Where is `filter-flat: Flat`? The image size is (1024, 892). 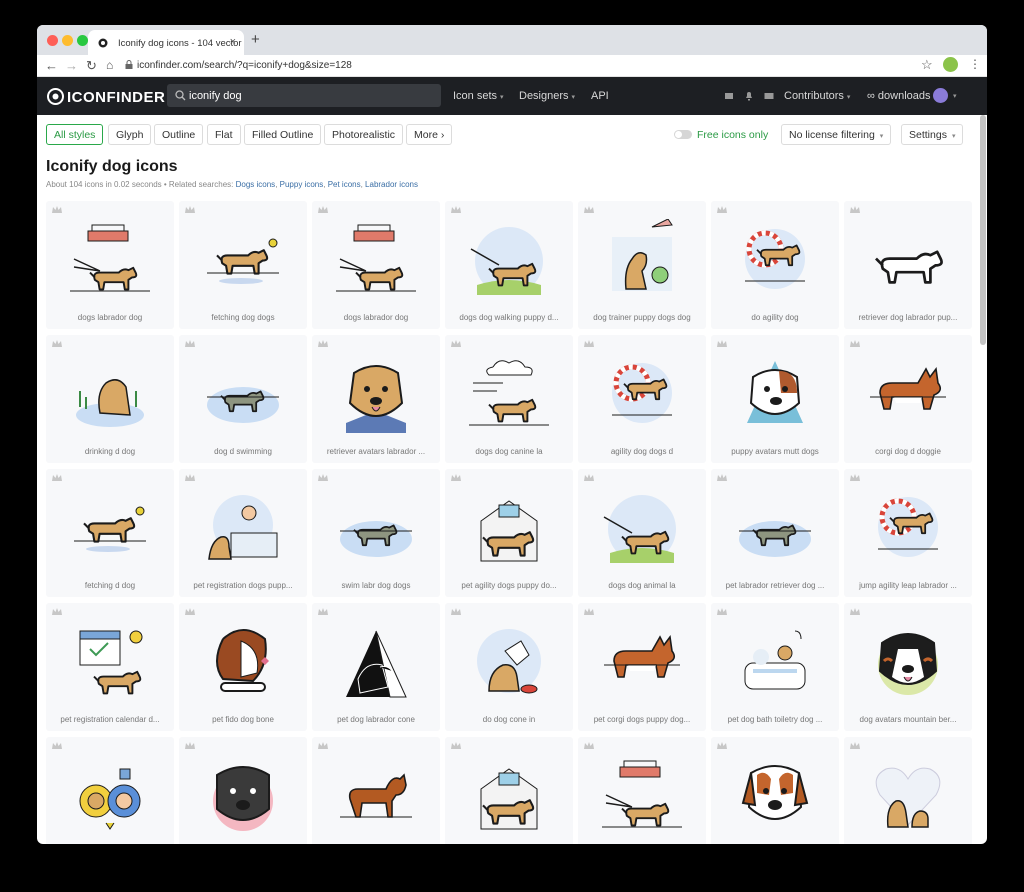
filter-flat: Flat is located at coordinates (224, 134).